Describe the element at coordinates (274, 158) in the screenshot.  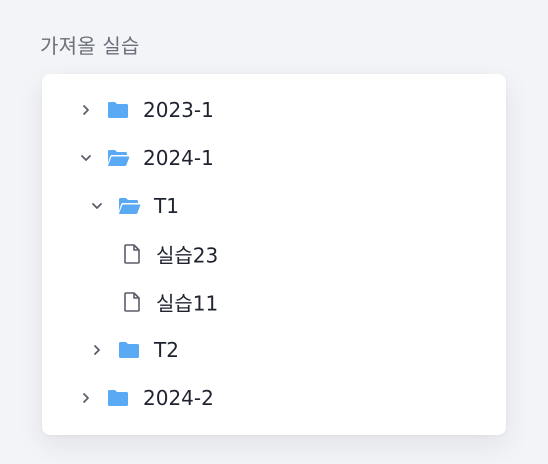
I see `tree-item-2024-1: 2024-1` at that location.